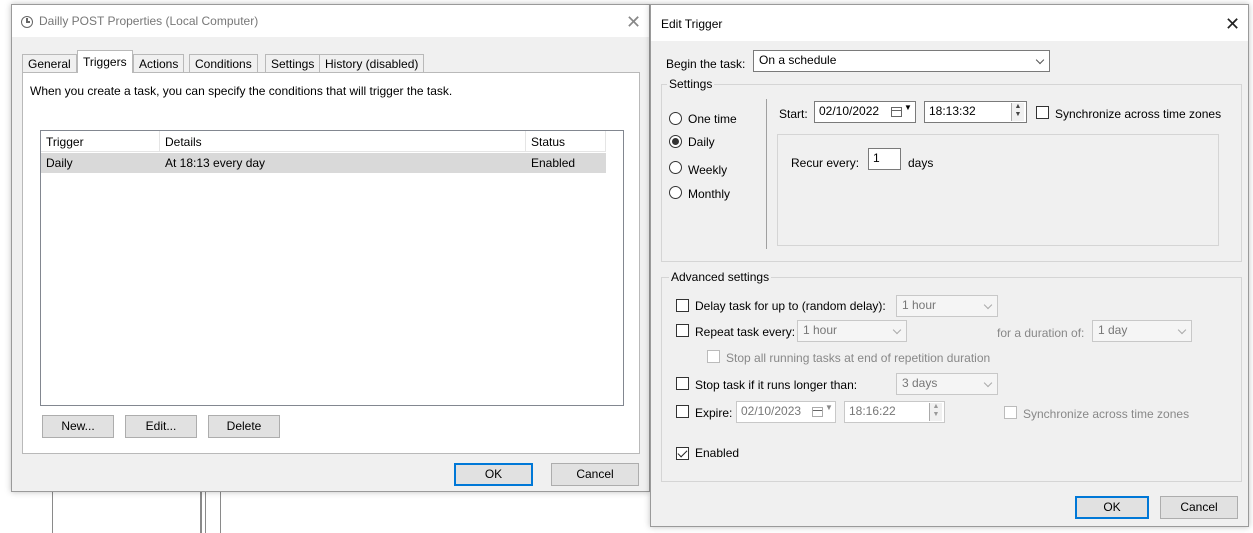 The height and width of the screenshot is (533, 1253). Describe the element at coordinates (682, 411) in the screenshot. I see `expire-checkbox` at that location.